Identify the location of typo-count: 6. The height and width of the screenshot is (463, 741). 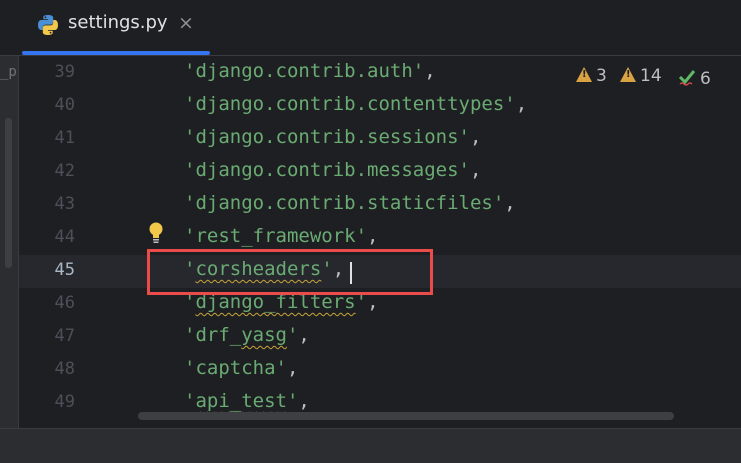
(694, 77).